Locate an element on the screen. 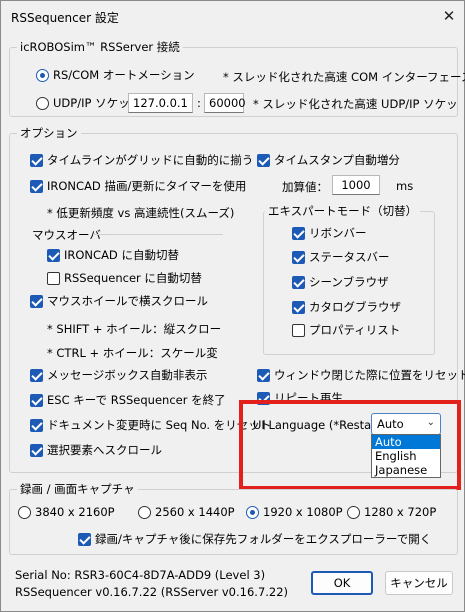  timer-note: * 低更新頻度 vs 高連続性(スムーズ) is located at coordinates (141, 213).